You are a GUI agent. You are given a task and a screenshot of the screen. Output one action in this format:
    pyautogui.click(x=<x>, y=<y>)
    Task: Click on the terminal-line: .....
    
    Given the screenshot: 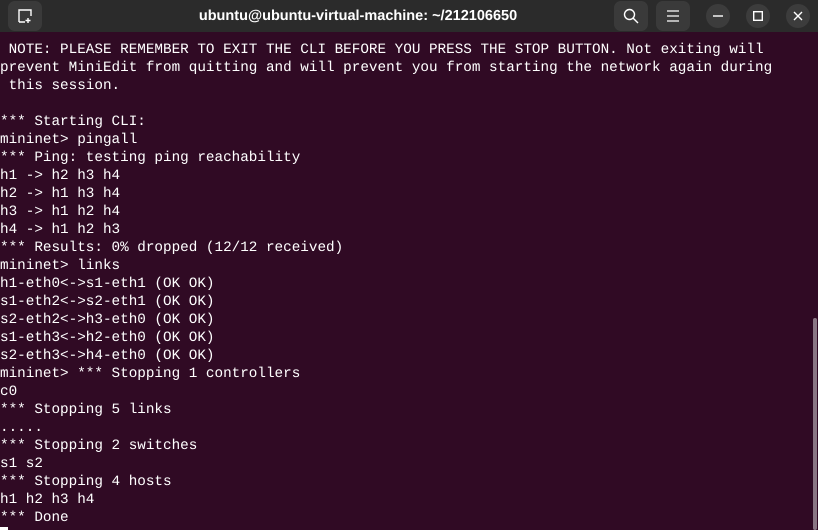 What is the action you would take?
    pyautogui.click(x=21, y=428)
    